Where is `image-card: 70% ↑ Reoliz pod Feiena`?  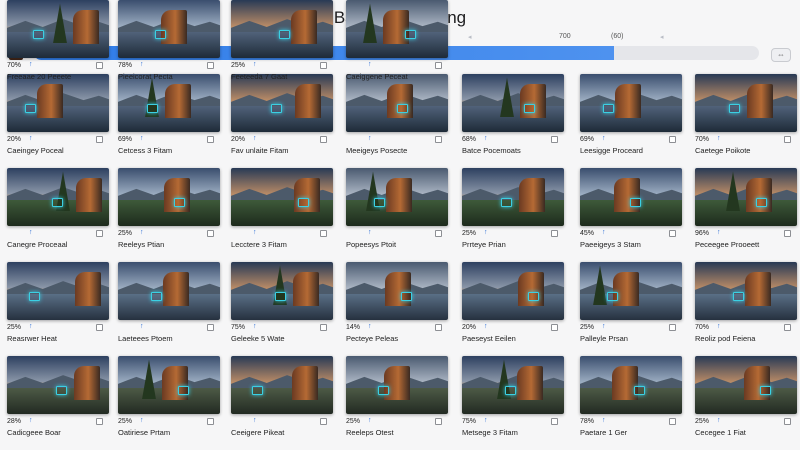
image-card: 70% ↑ Reoliz pod Feiena is located at coordinates (746, 302).